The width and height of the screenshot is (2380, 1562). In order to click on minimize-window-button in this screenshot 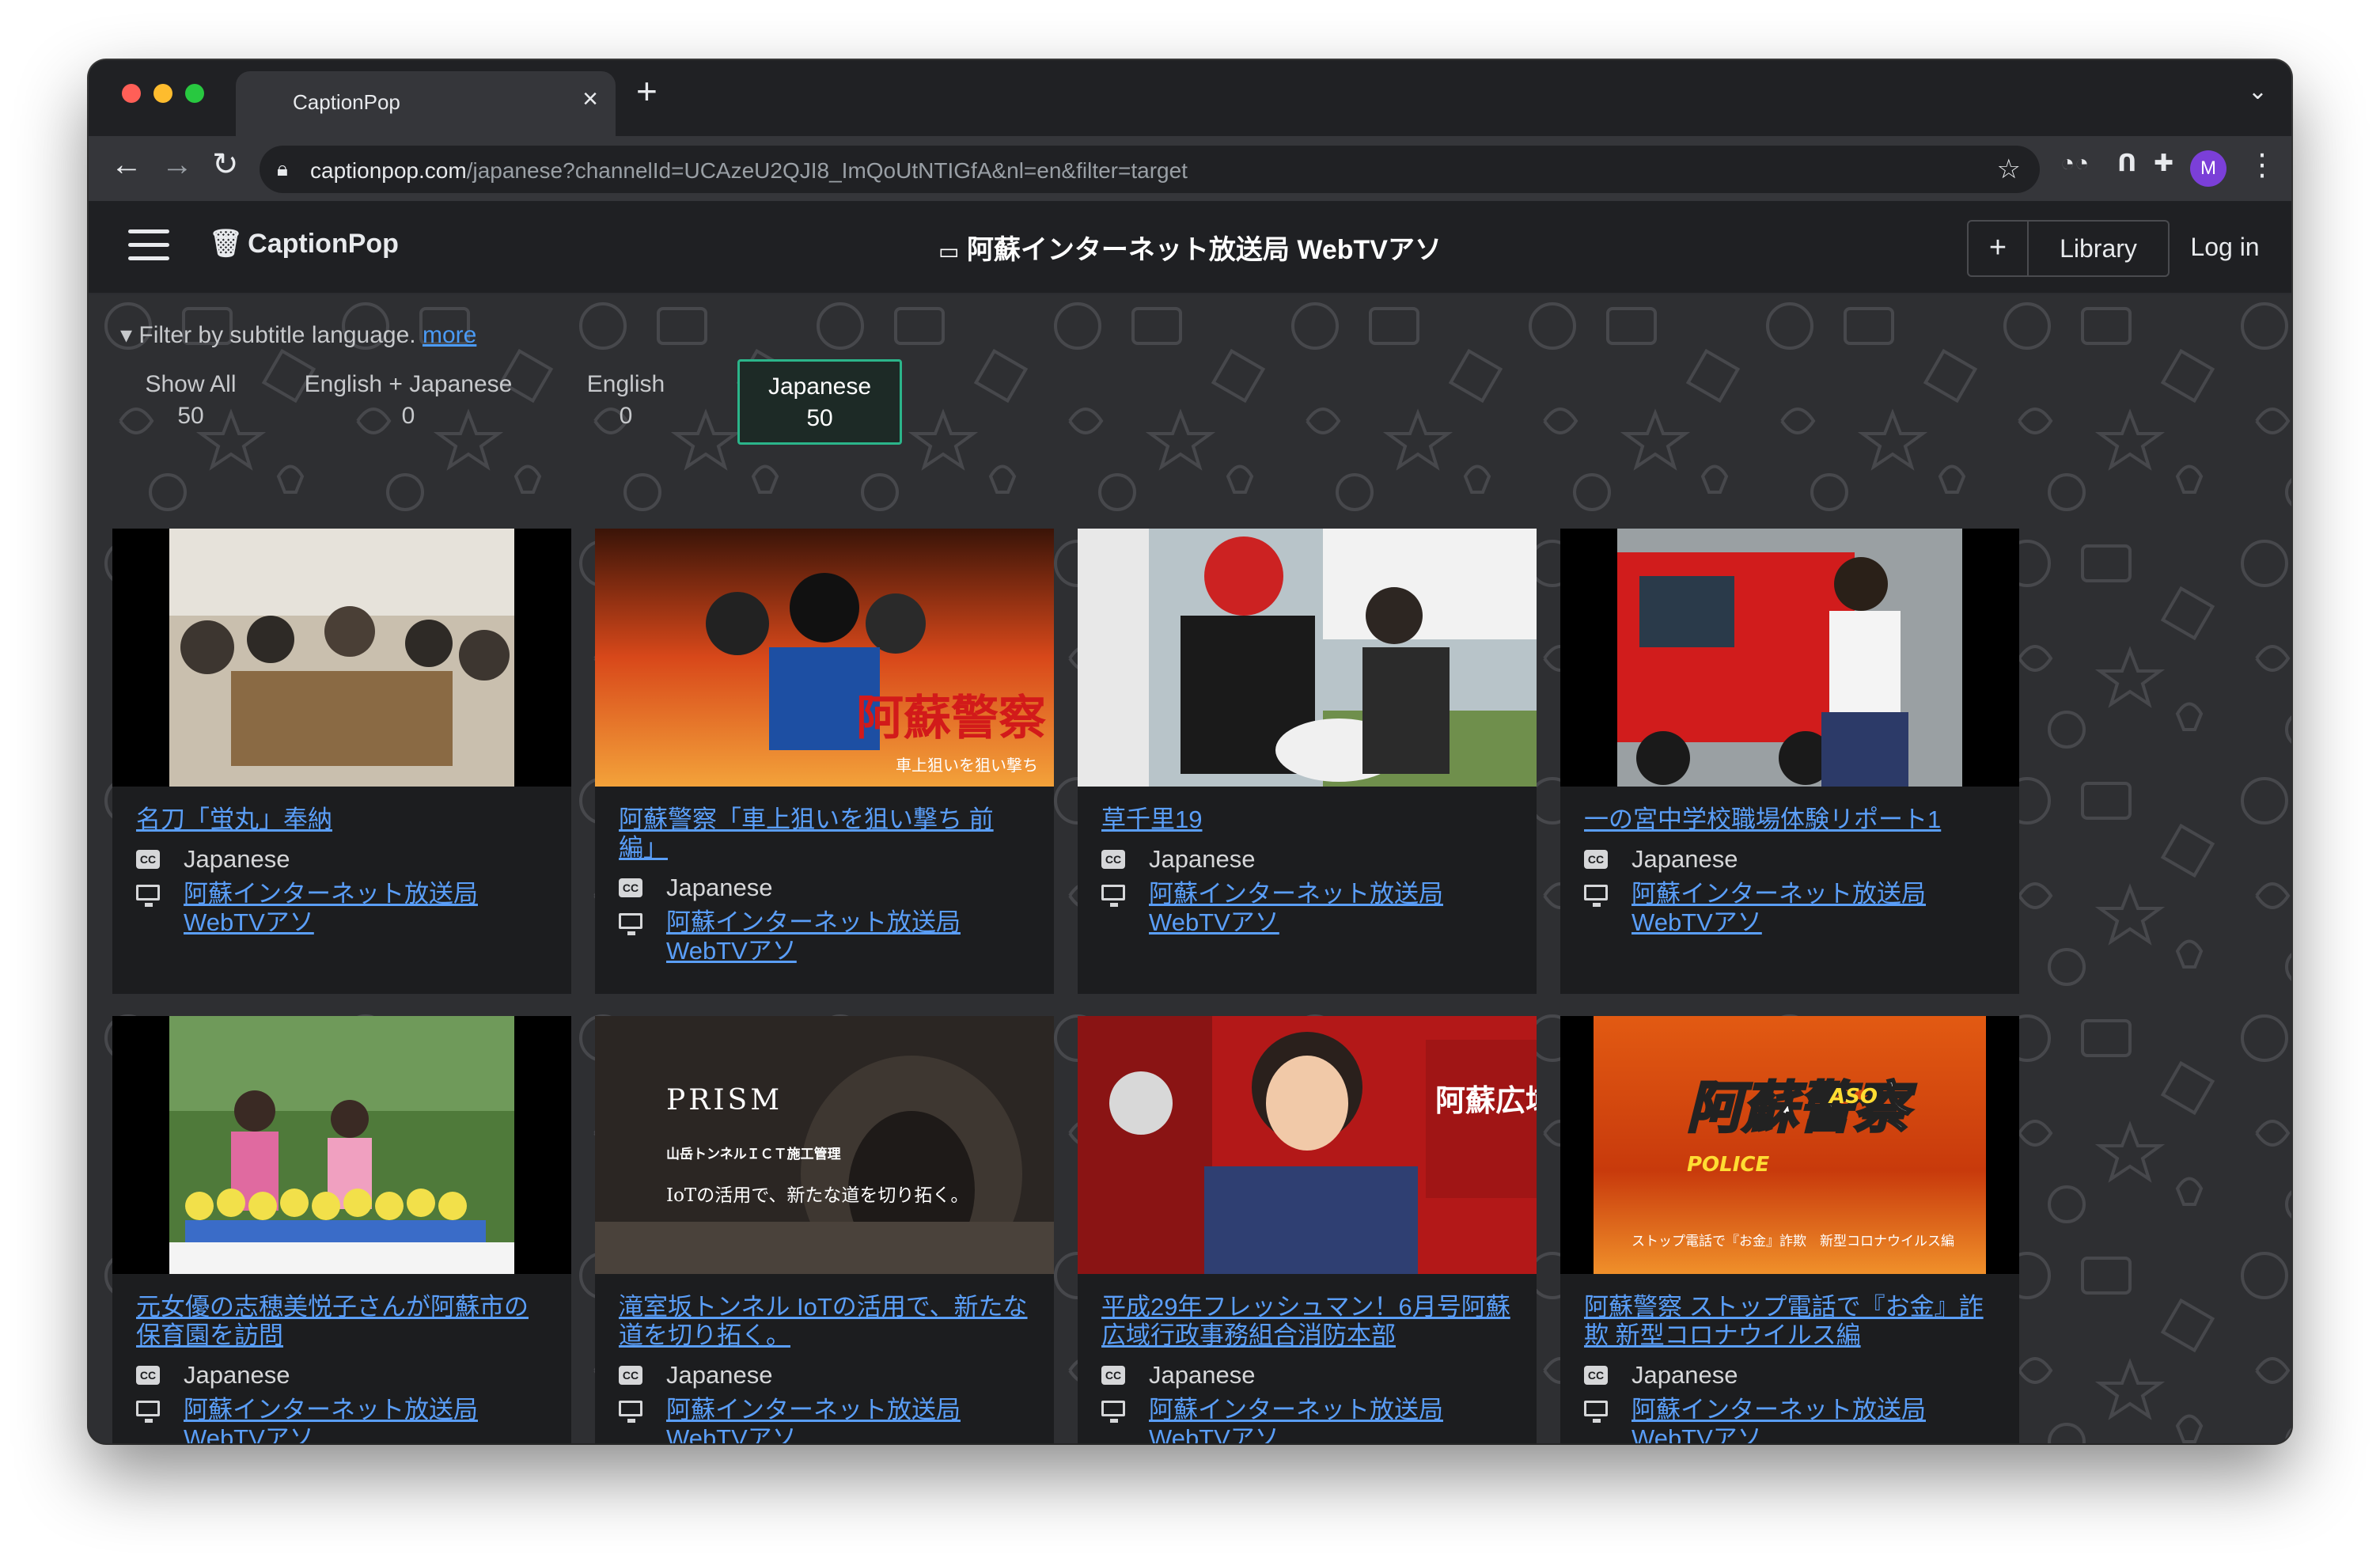, I will do `click(162, 93)`.